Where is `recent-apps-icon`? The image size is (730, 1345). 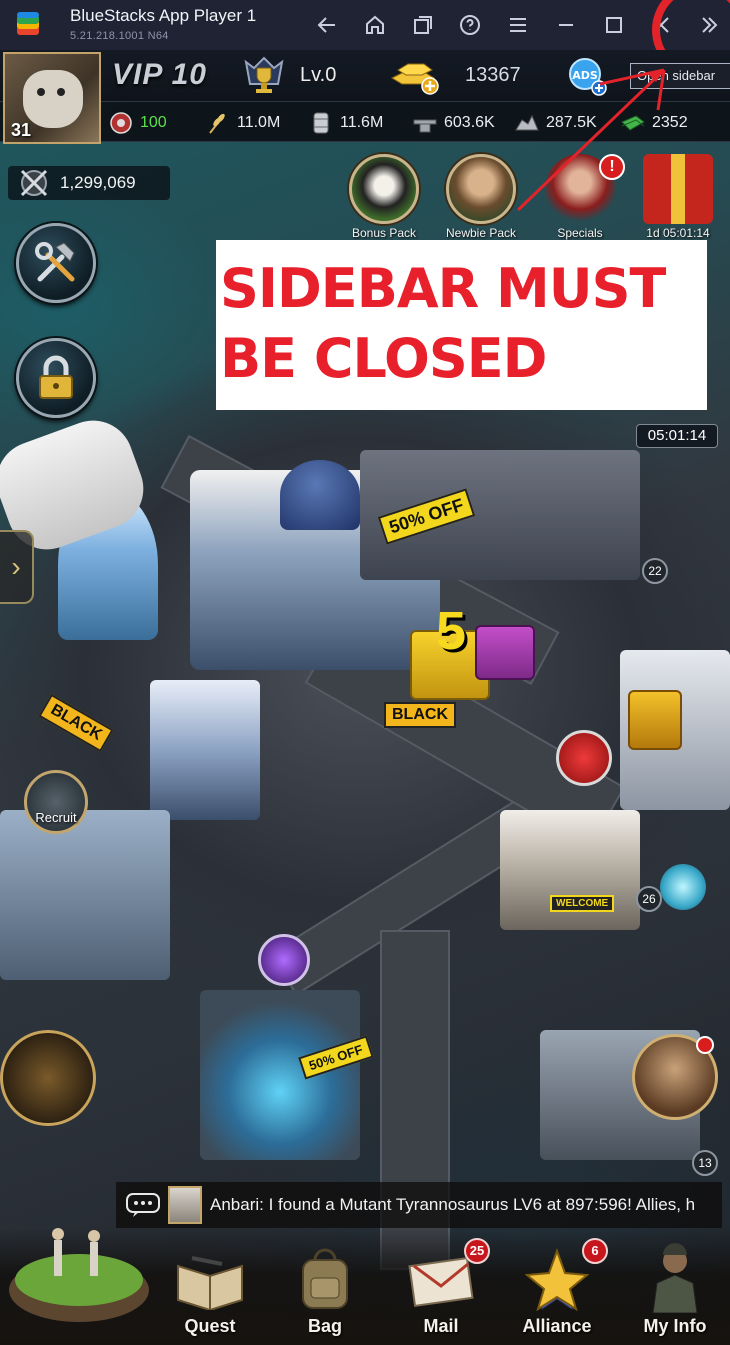 recent-apps-icon is located at coordinates (423, 25).